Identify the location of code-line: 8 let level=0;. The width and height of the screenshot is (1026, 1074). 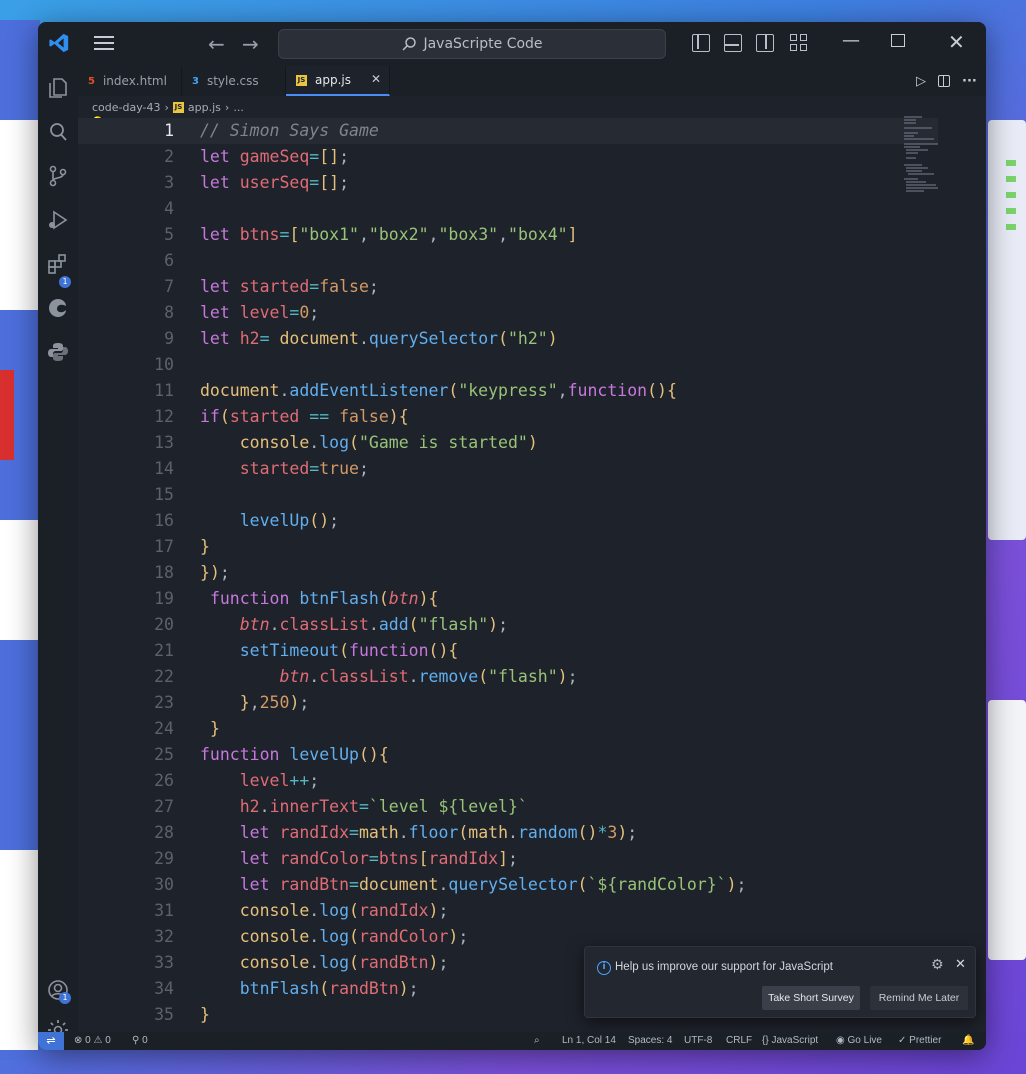
(508, 313).